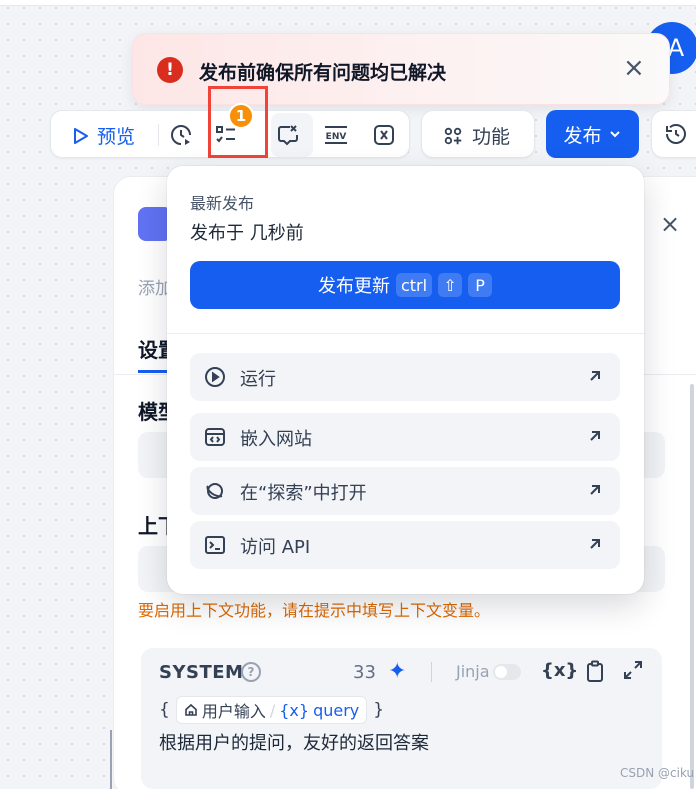 The height and width of the screenshot is (789, 696). Describe the element at coordinates (405, 333) in the screenshot. I see `dropdown-divider` at that location.